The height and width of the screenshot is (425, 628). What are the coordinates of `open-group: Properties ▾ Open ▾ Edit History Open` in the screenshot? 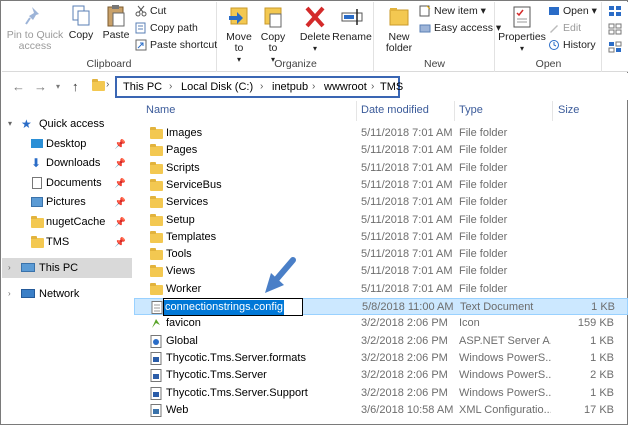 It's located at (549, 37).